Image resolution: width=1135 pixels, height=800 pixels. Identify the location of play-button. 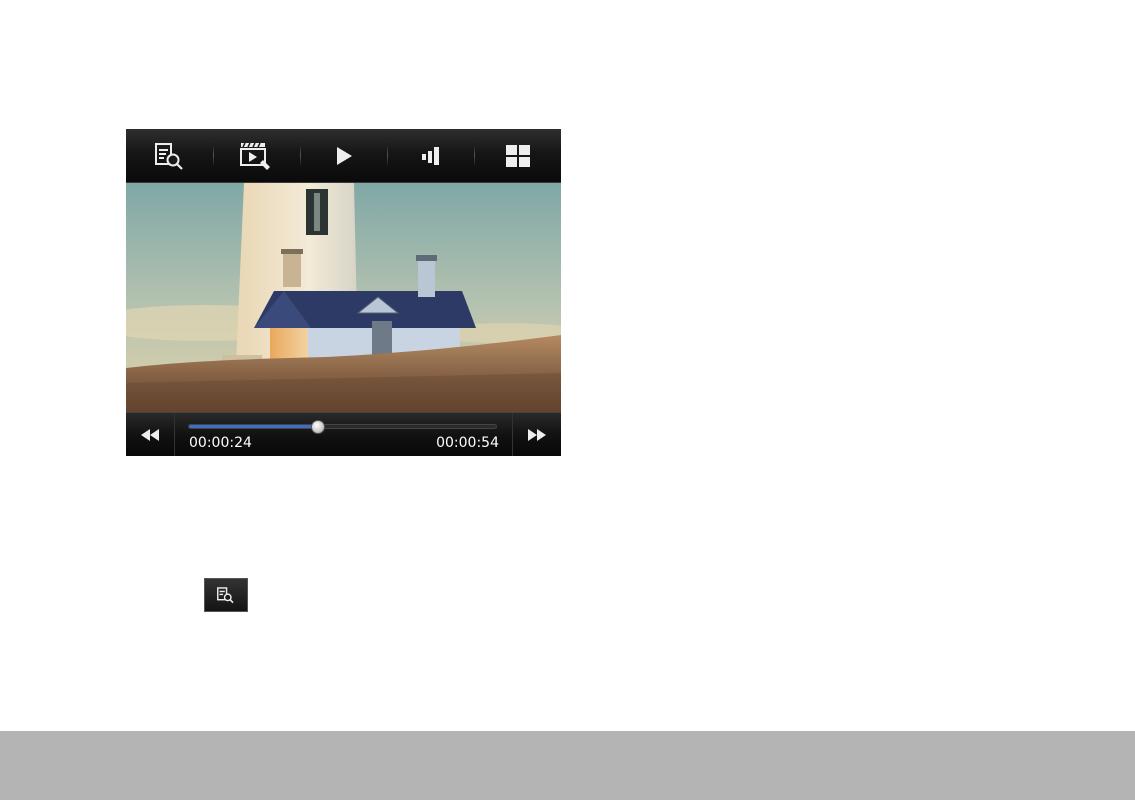
(343, 155).